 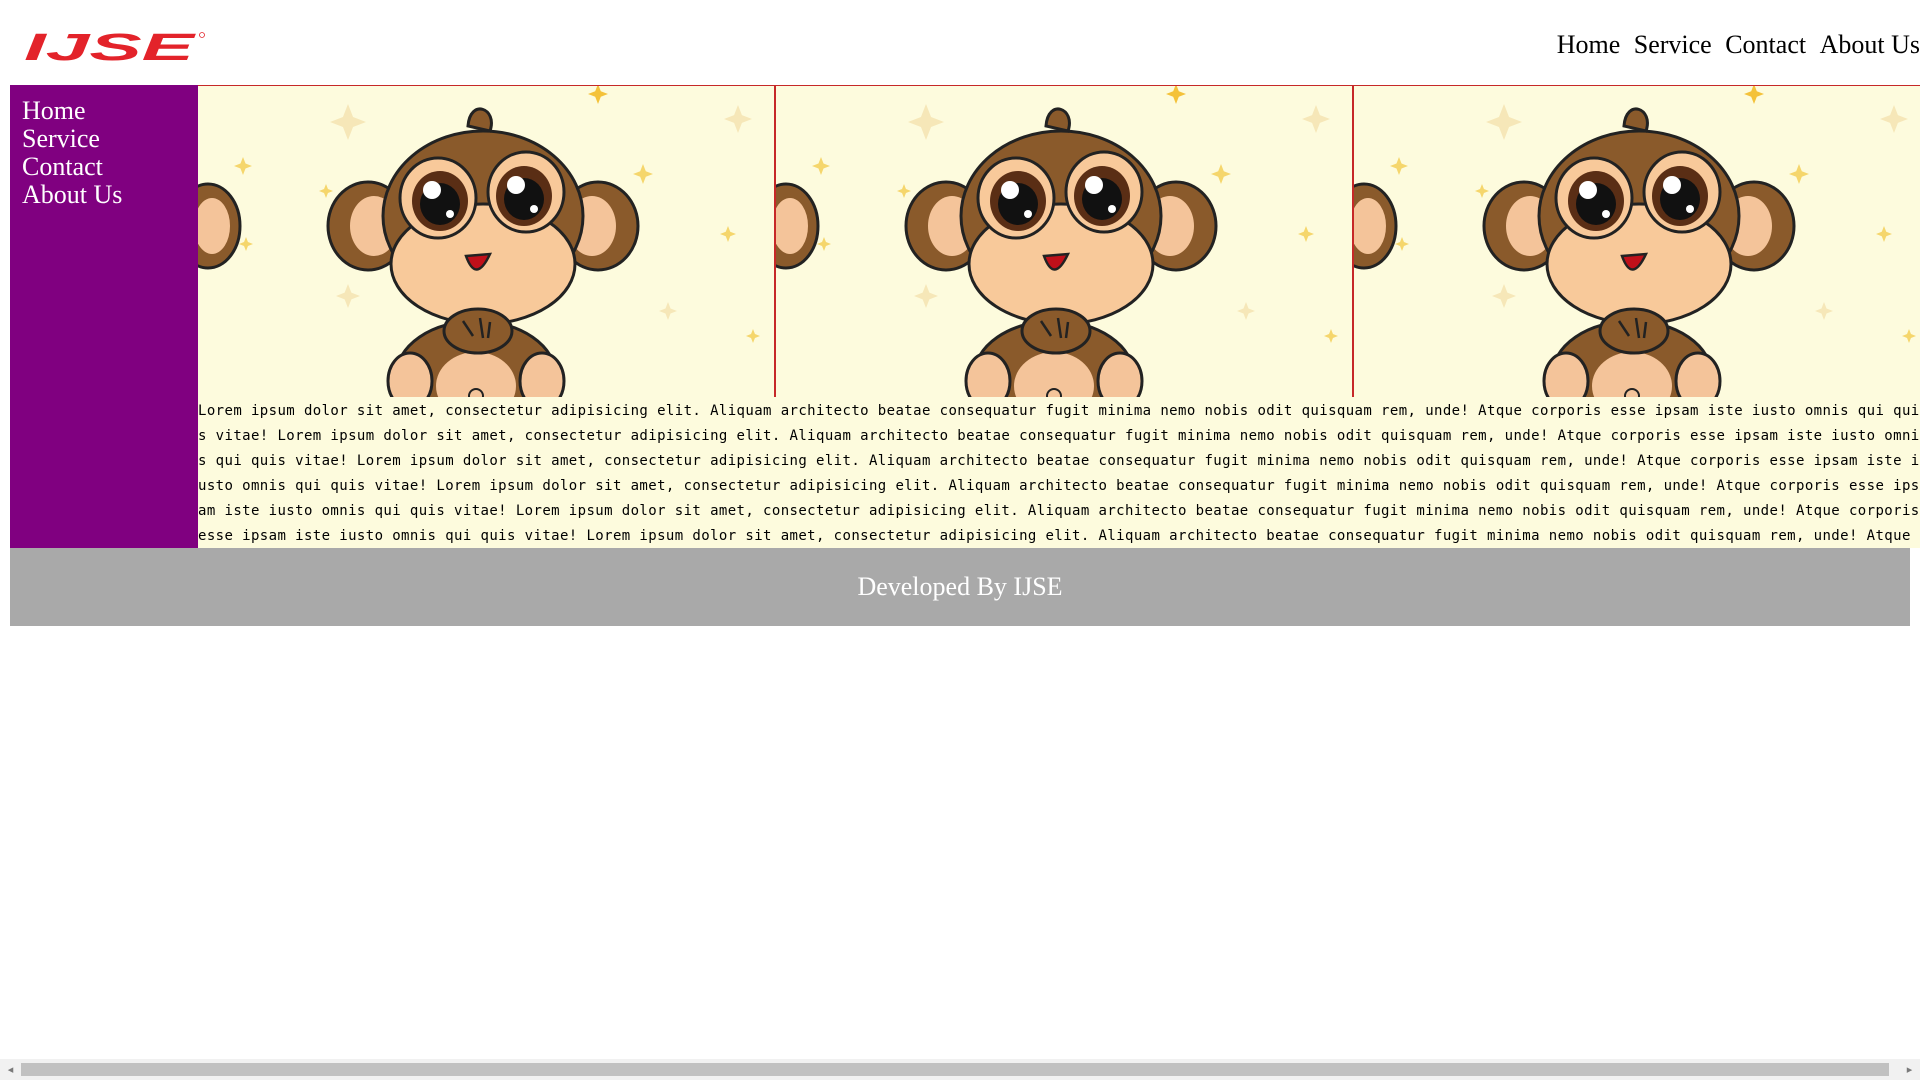 What do you see at coordinates (960, 42) in the screenshot?
I see `header: IJSE Home Service Contact About Us` at bounding box center [960, 42].